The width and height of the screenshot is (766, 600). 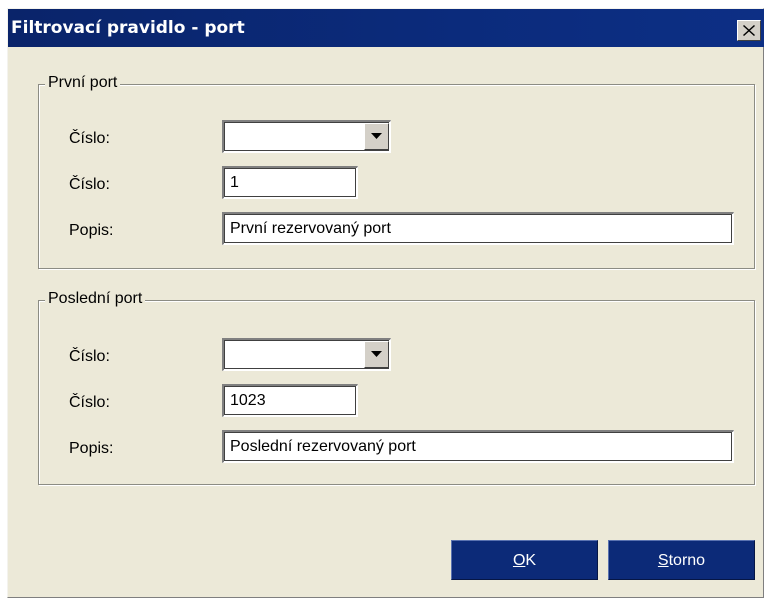 I want to click on first-port-description-field: První rezervovaný port, so click(x=478, y=228).